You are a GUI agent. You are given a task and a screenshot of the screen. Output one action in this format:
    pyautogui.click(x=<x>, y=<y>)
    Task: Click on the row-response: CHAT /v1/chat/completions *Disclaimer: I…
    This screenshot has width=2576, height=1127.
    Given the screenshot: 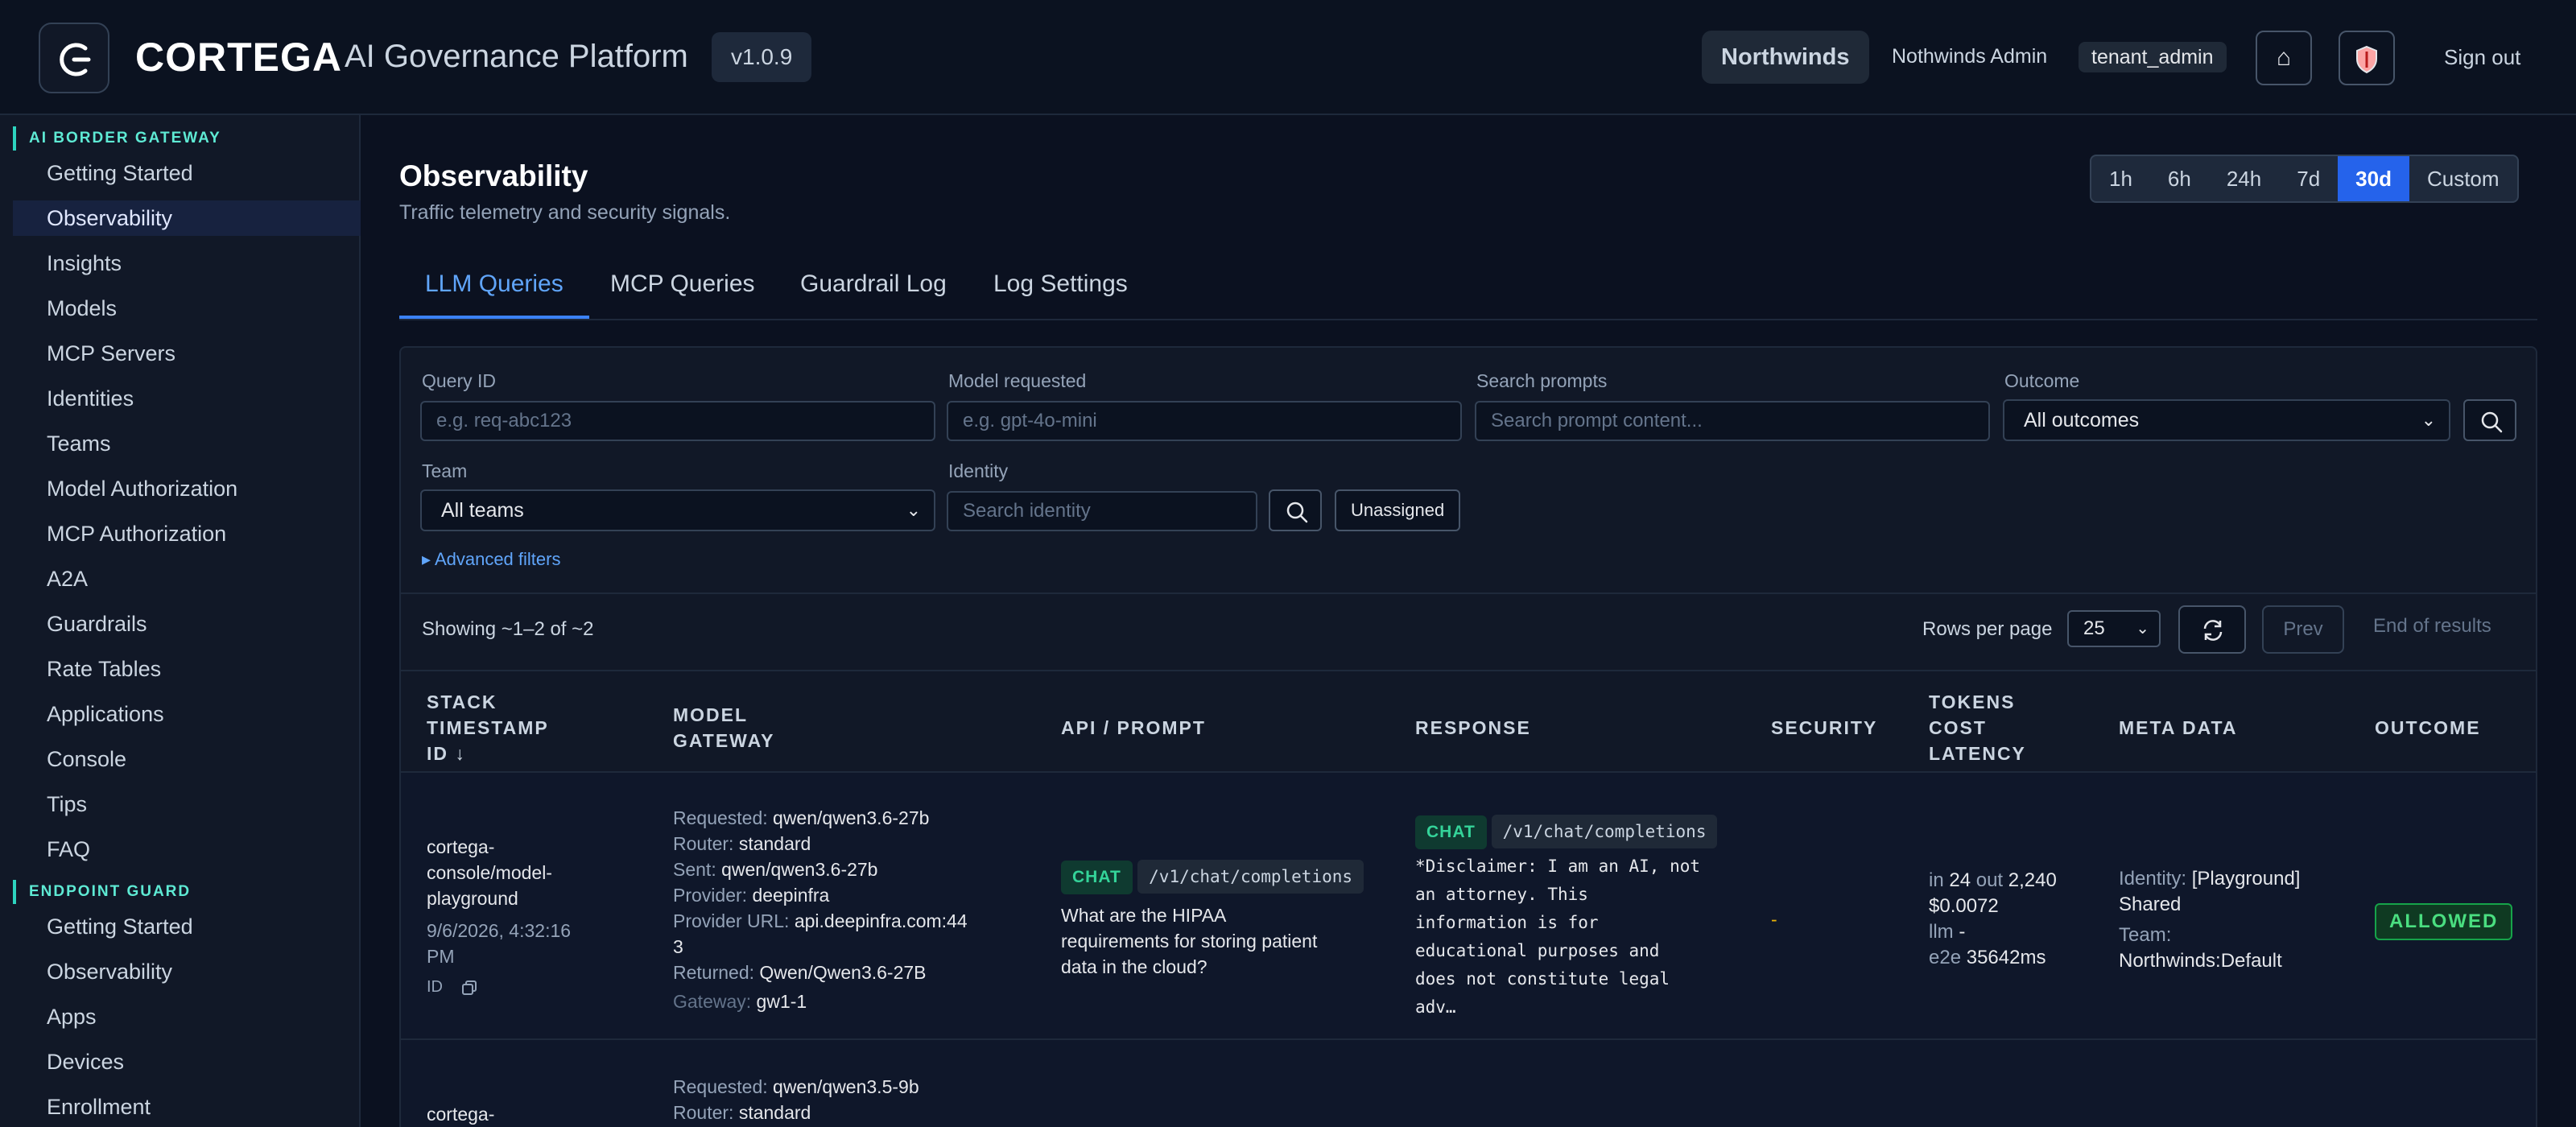 What is the action you would take?
    pyautogui.click(x=1566, y=918)
    